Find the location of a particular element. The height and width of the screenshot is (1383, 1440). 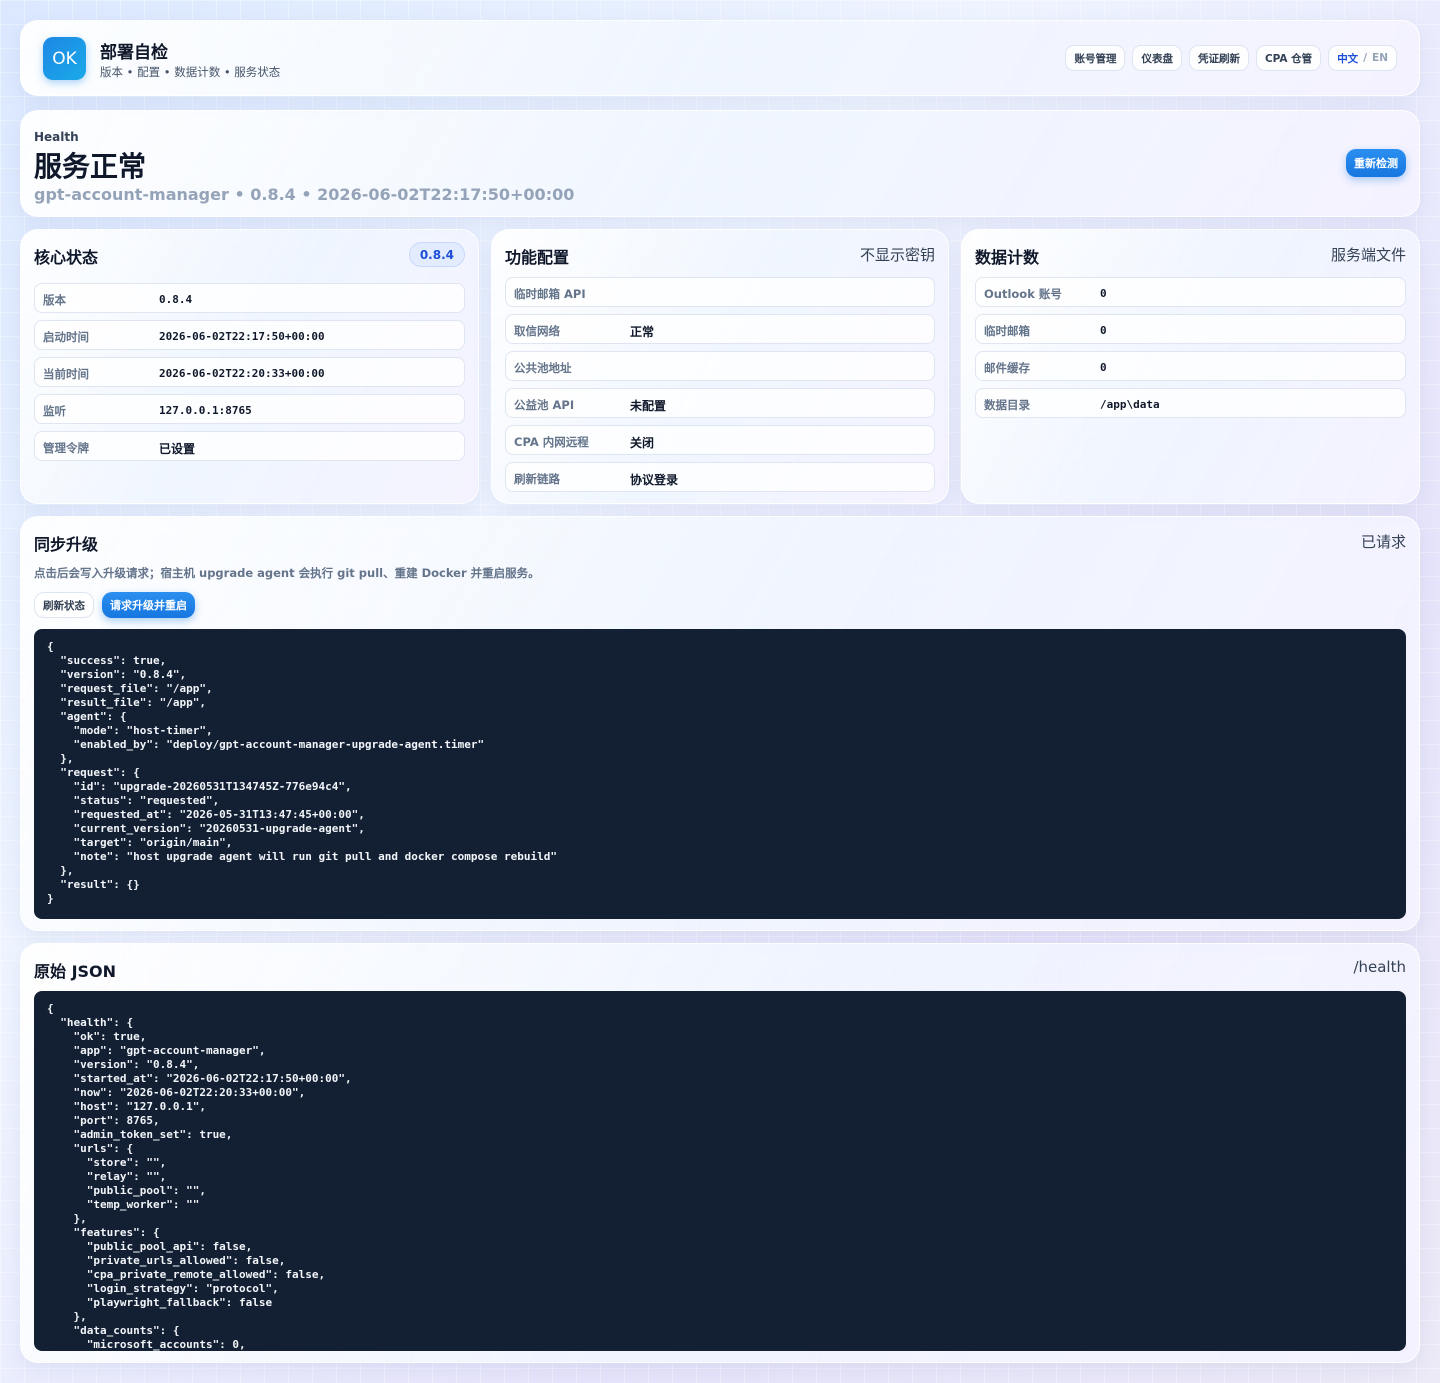

kv-key: 临时邮箱 is located at coordinates (1007, 331).